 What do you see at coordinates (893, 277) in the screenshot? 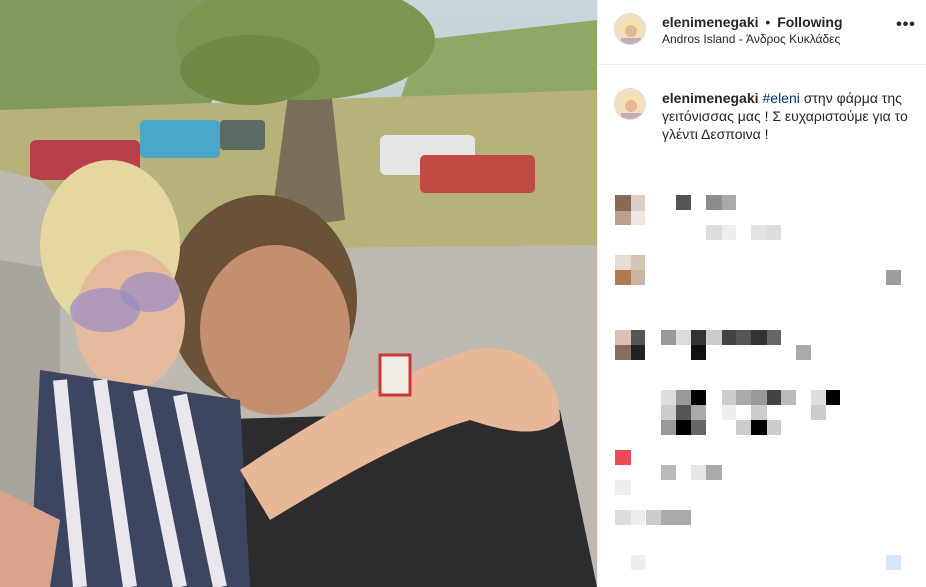
I see `like-icon-redacted` at bounding box center [893, 277].